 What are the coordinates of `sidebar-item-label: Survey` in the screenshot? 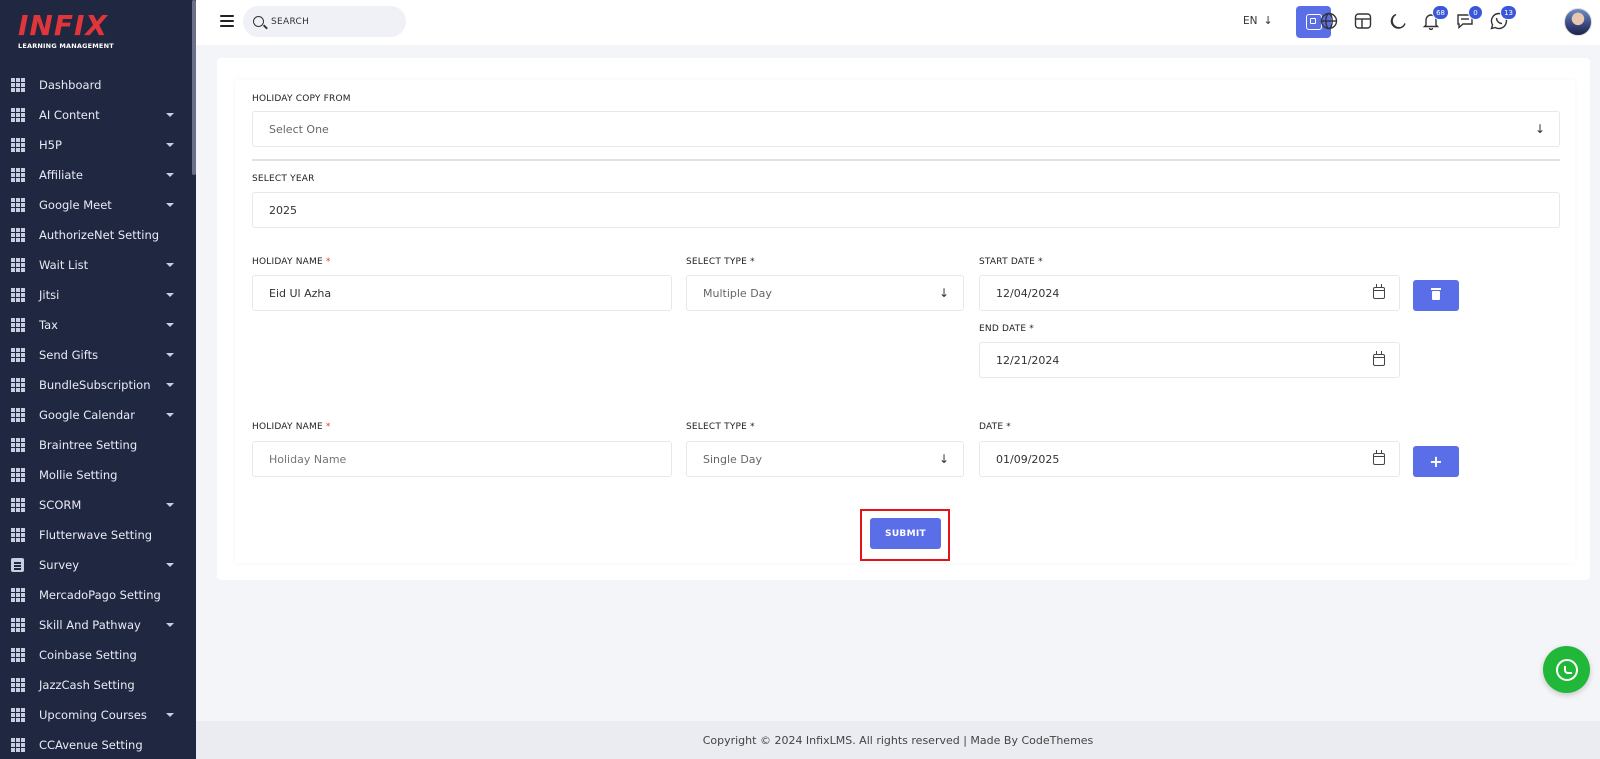 It's located at (59, 565).